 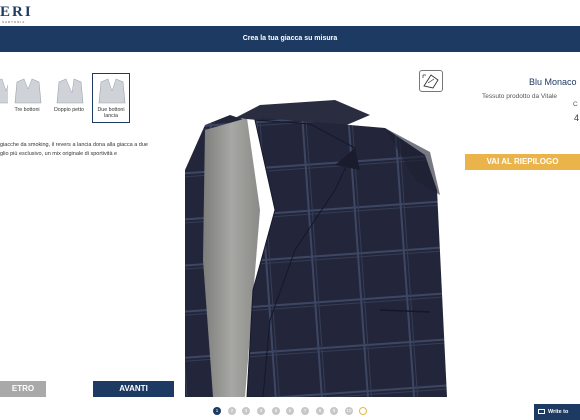 I want to click on style-option-card: Doppio petto, so click(x=69, y=98).